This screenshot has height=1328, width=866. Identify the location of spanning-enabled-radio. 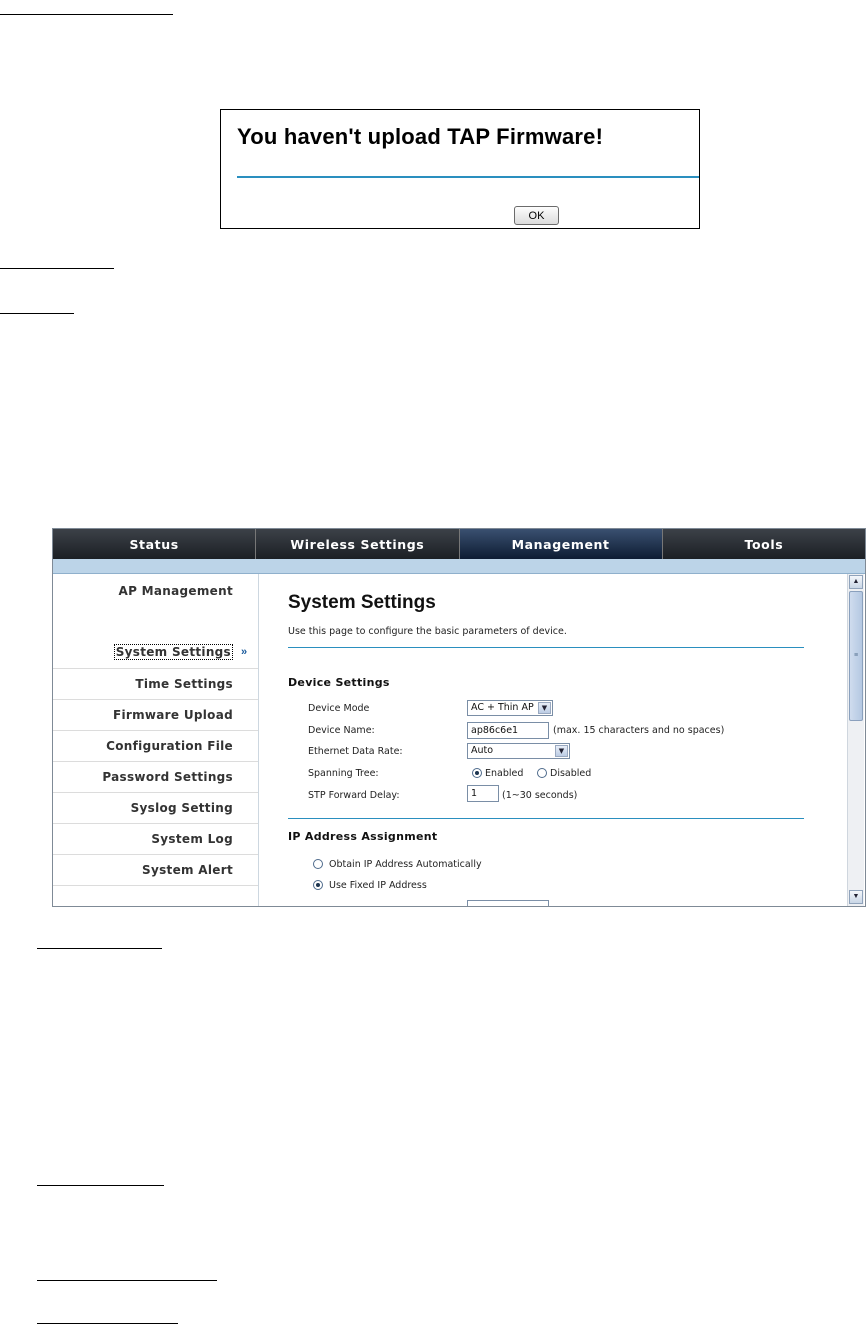
(477, 773).